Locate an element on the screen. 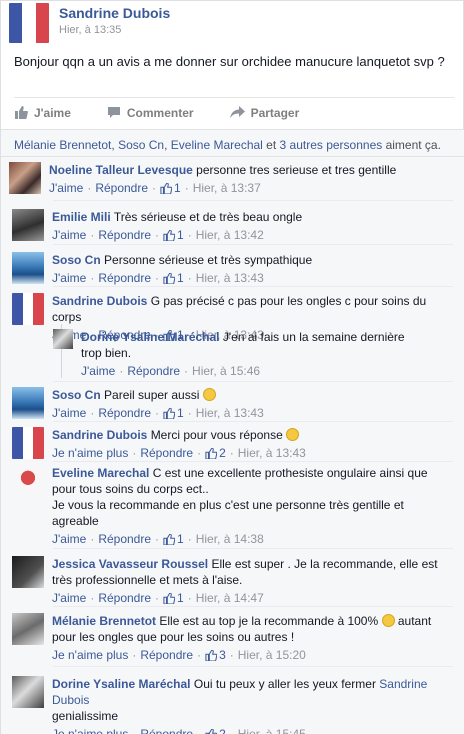  liker-link: Soso Cn is located at coordinates (141, 145).